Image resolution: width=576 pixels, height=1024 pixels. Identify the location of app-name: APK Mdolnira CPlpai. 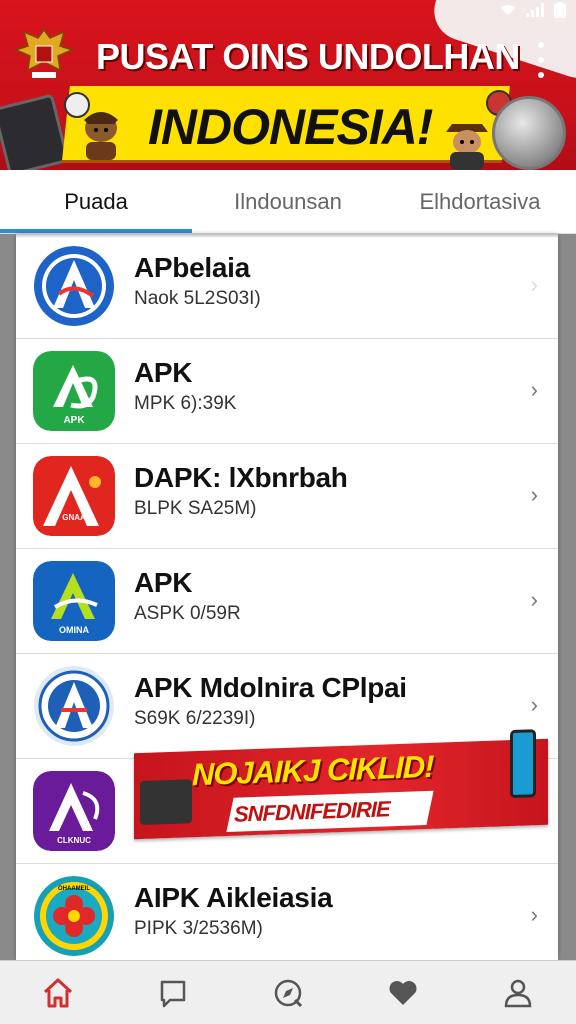
(270, 687).